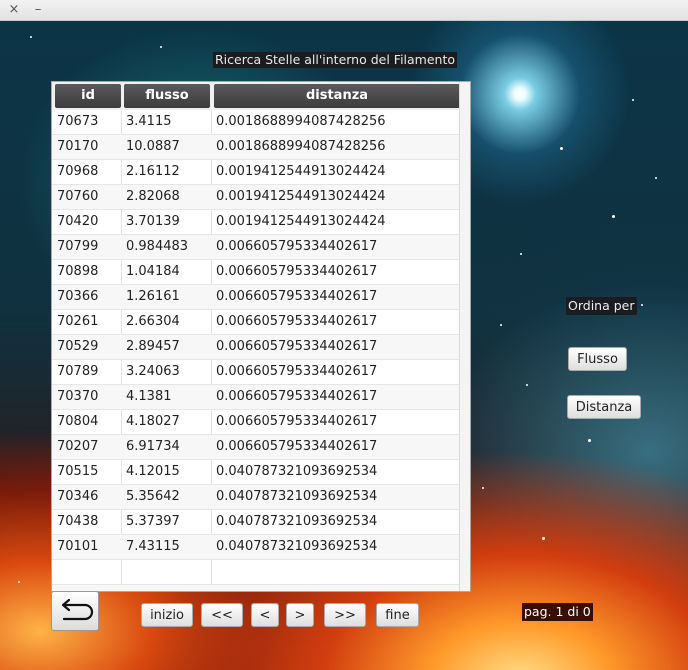 This screenshot has width=688, height=670. I want to click on cell-flusso: 4.12015, so click(153, 471).